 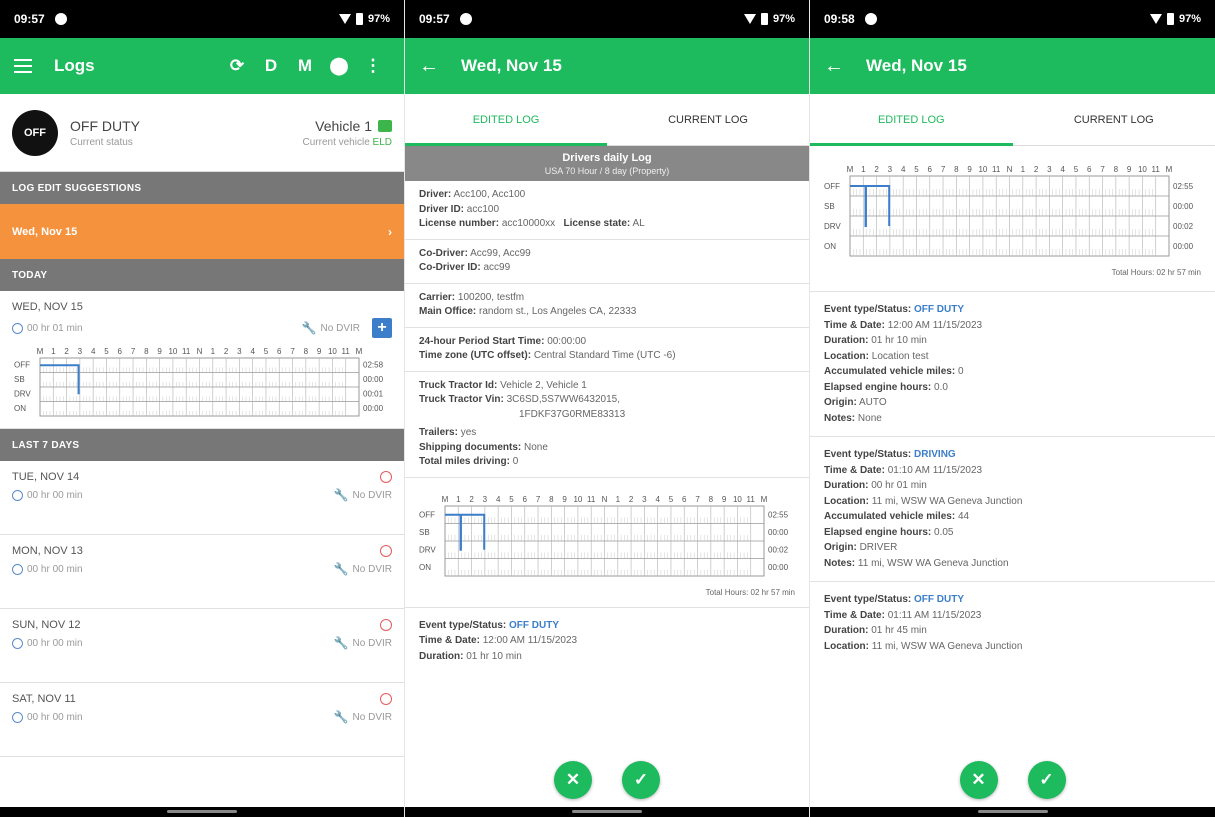 What do you see at coordinates (202, 19) in the screenshot?
I see `status-bar: 09:57 97%` at bounding box center [202, 19].